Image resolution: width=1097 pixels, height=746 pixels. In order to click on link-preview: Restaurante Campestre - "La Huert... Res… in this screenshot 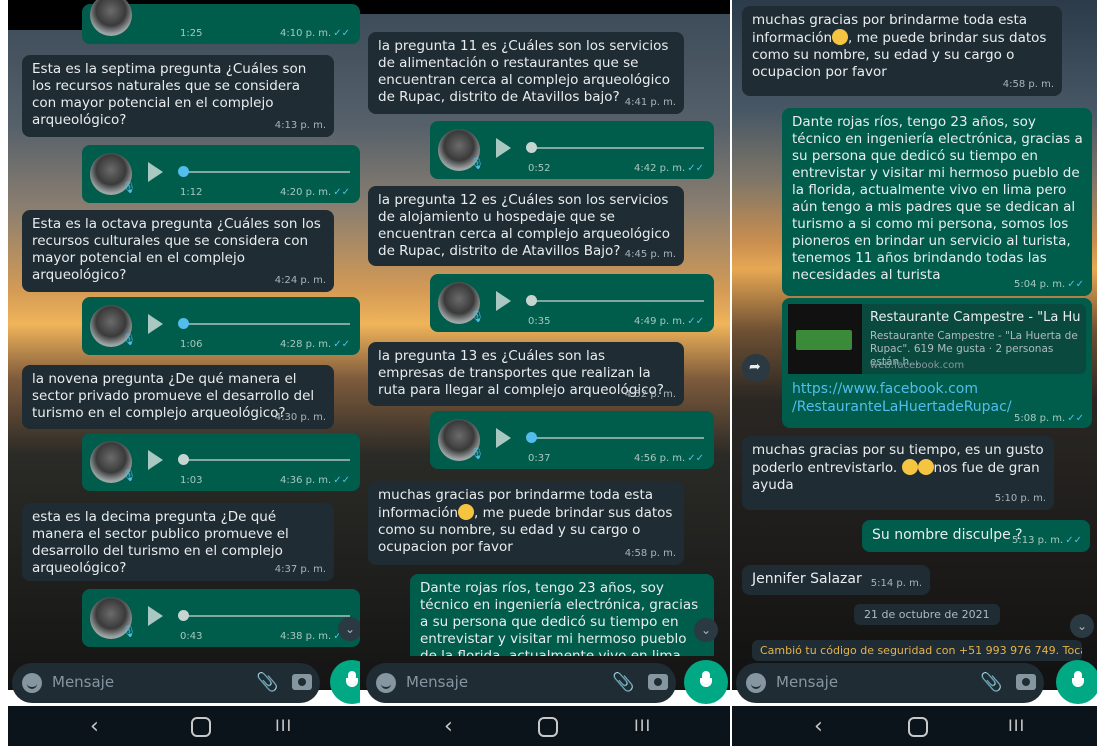, I will do `click(937, 339)`.